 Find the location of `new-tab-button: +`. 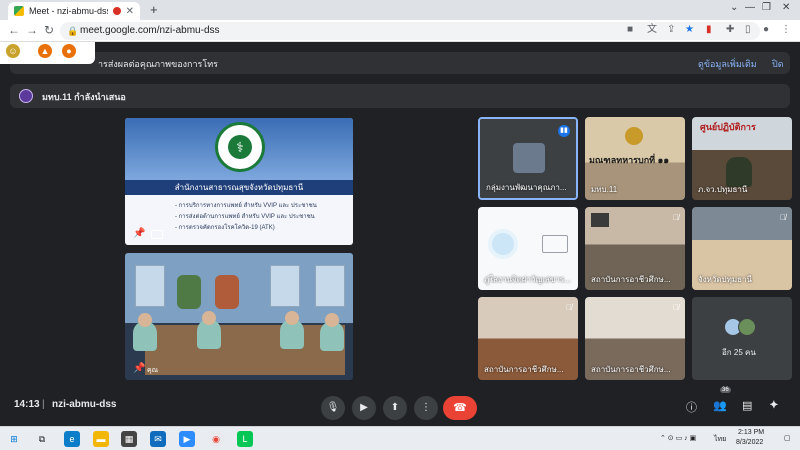

new-tab-button: + is located at coordinates (154, 9).